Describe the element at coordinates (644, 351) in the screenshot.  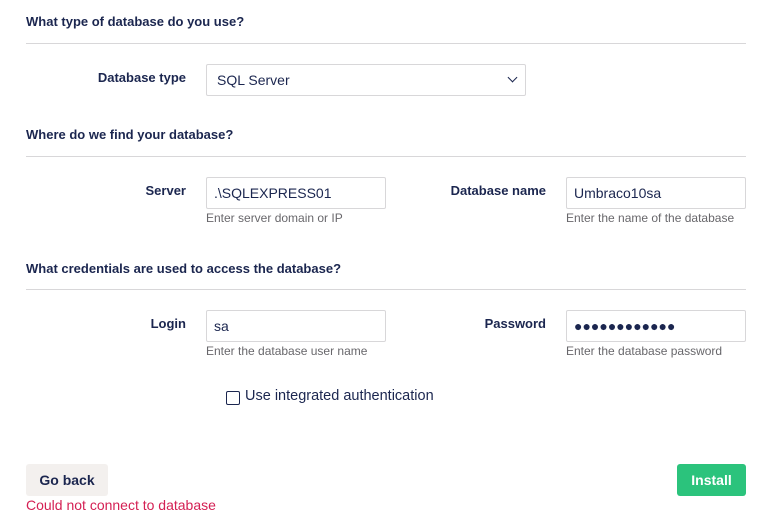
I see `password-hint: Enter the database password` at that location.